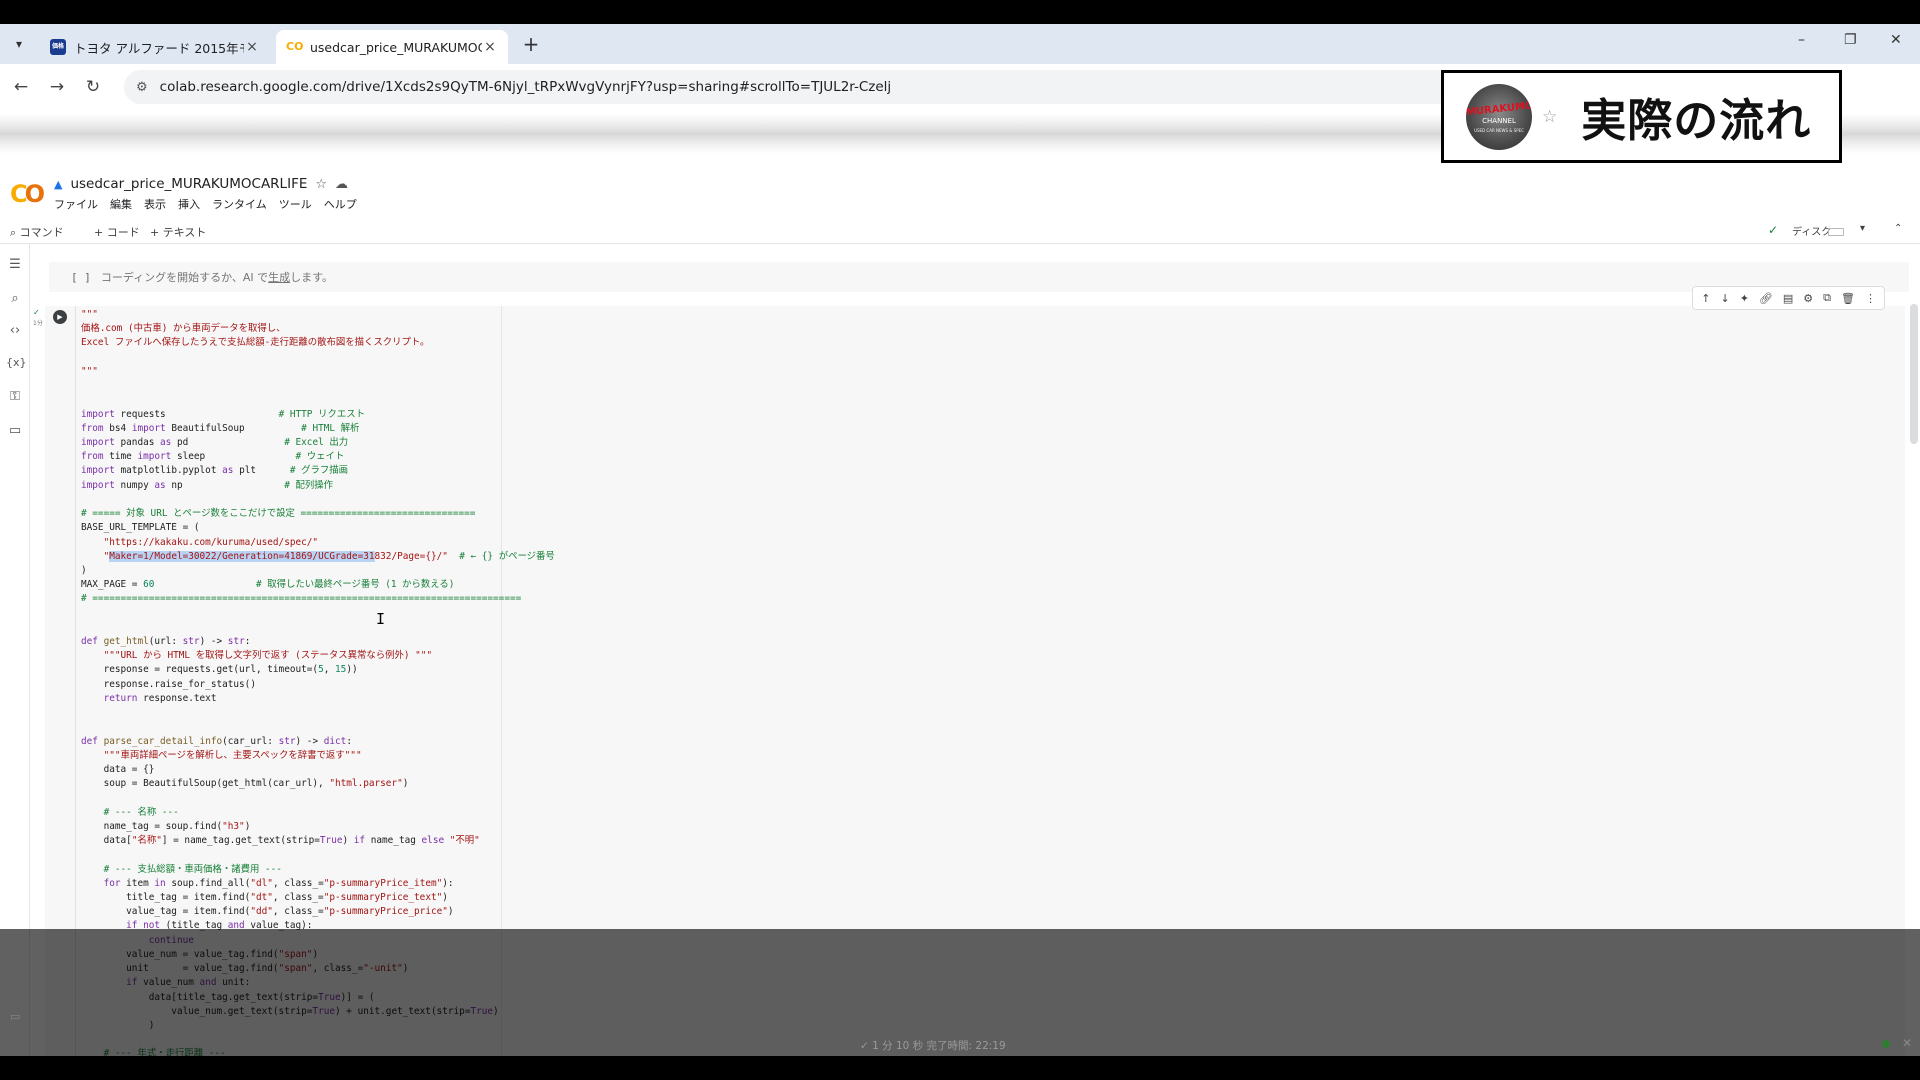 This screenshot has height=1080, width=1920. What do you see at coordinates (1499, 108) in the screenshot?
I see `logo-text-top: MURAKUMO` at bounding box center [1499, 108].